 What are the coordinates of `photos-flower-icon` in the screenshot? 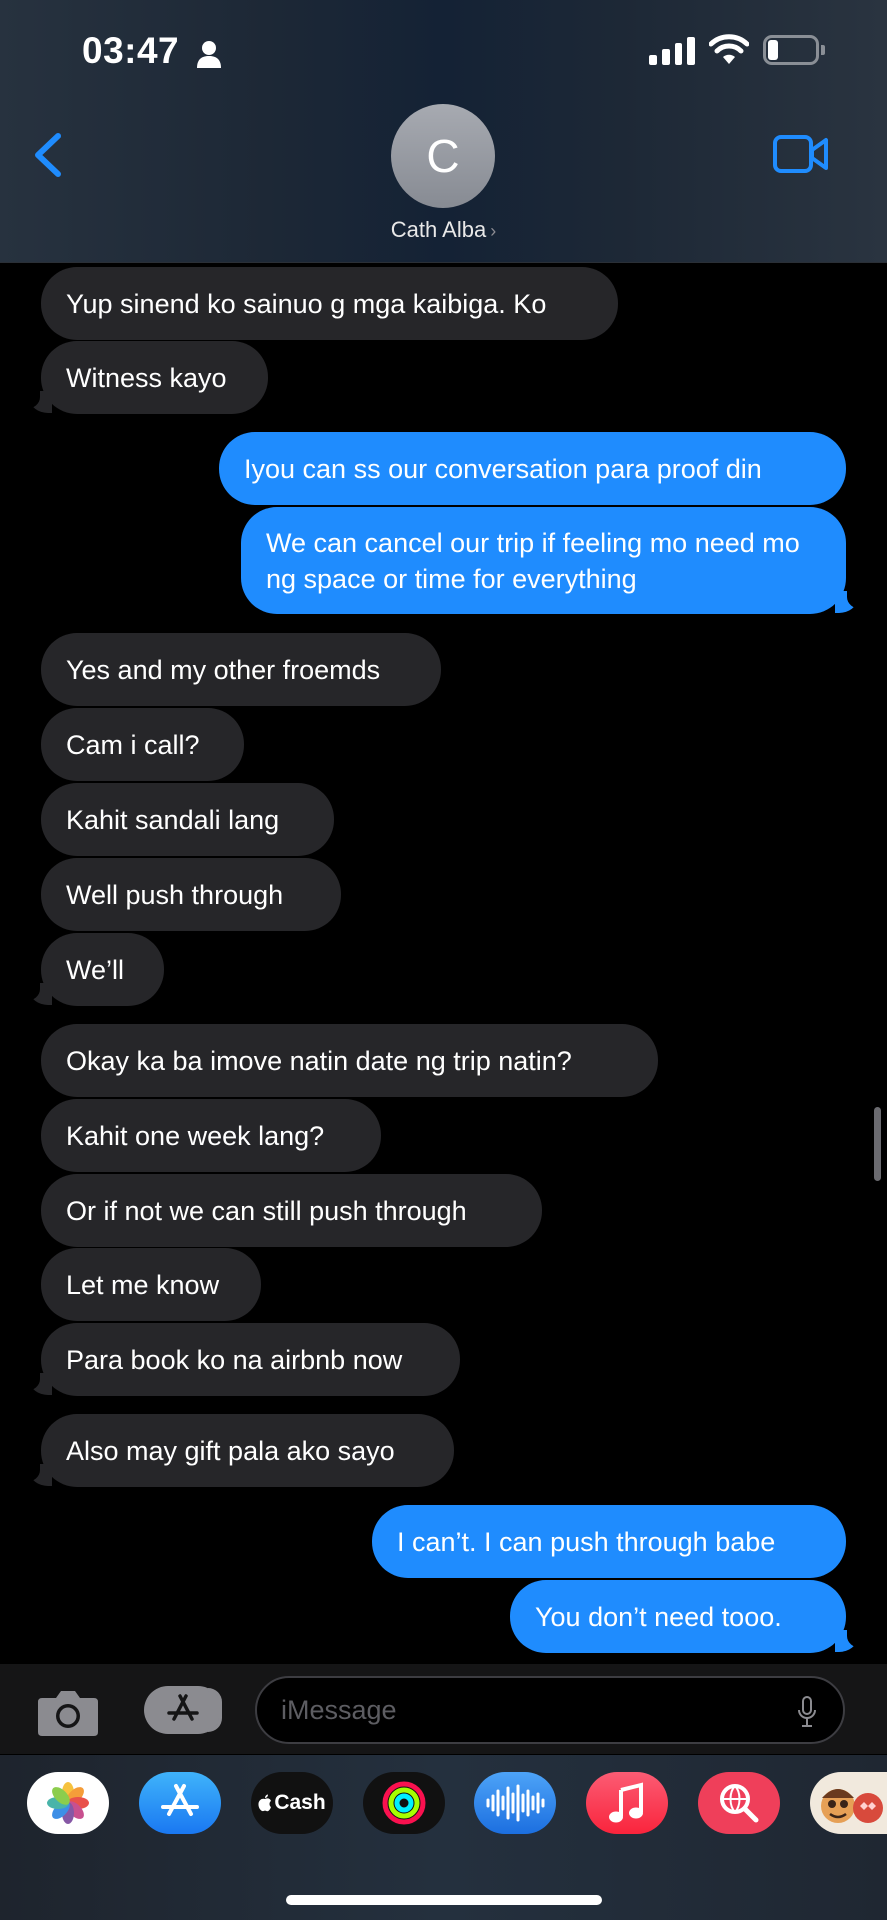 It's located at (68, 1803).